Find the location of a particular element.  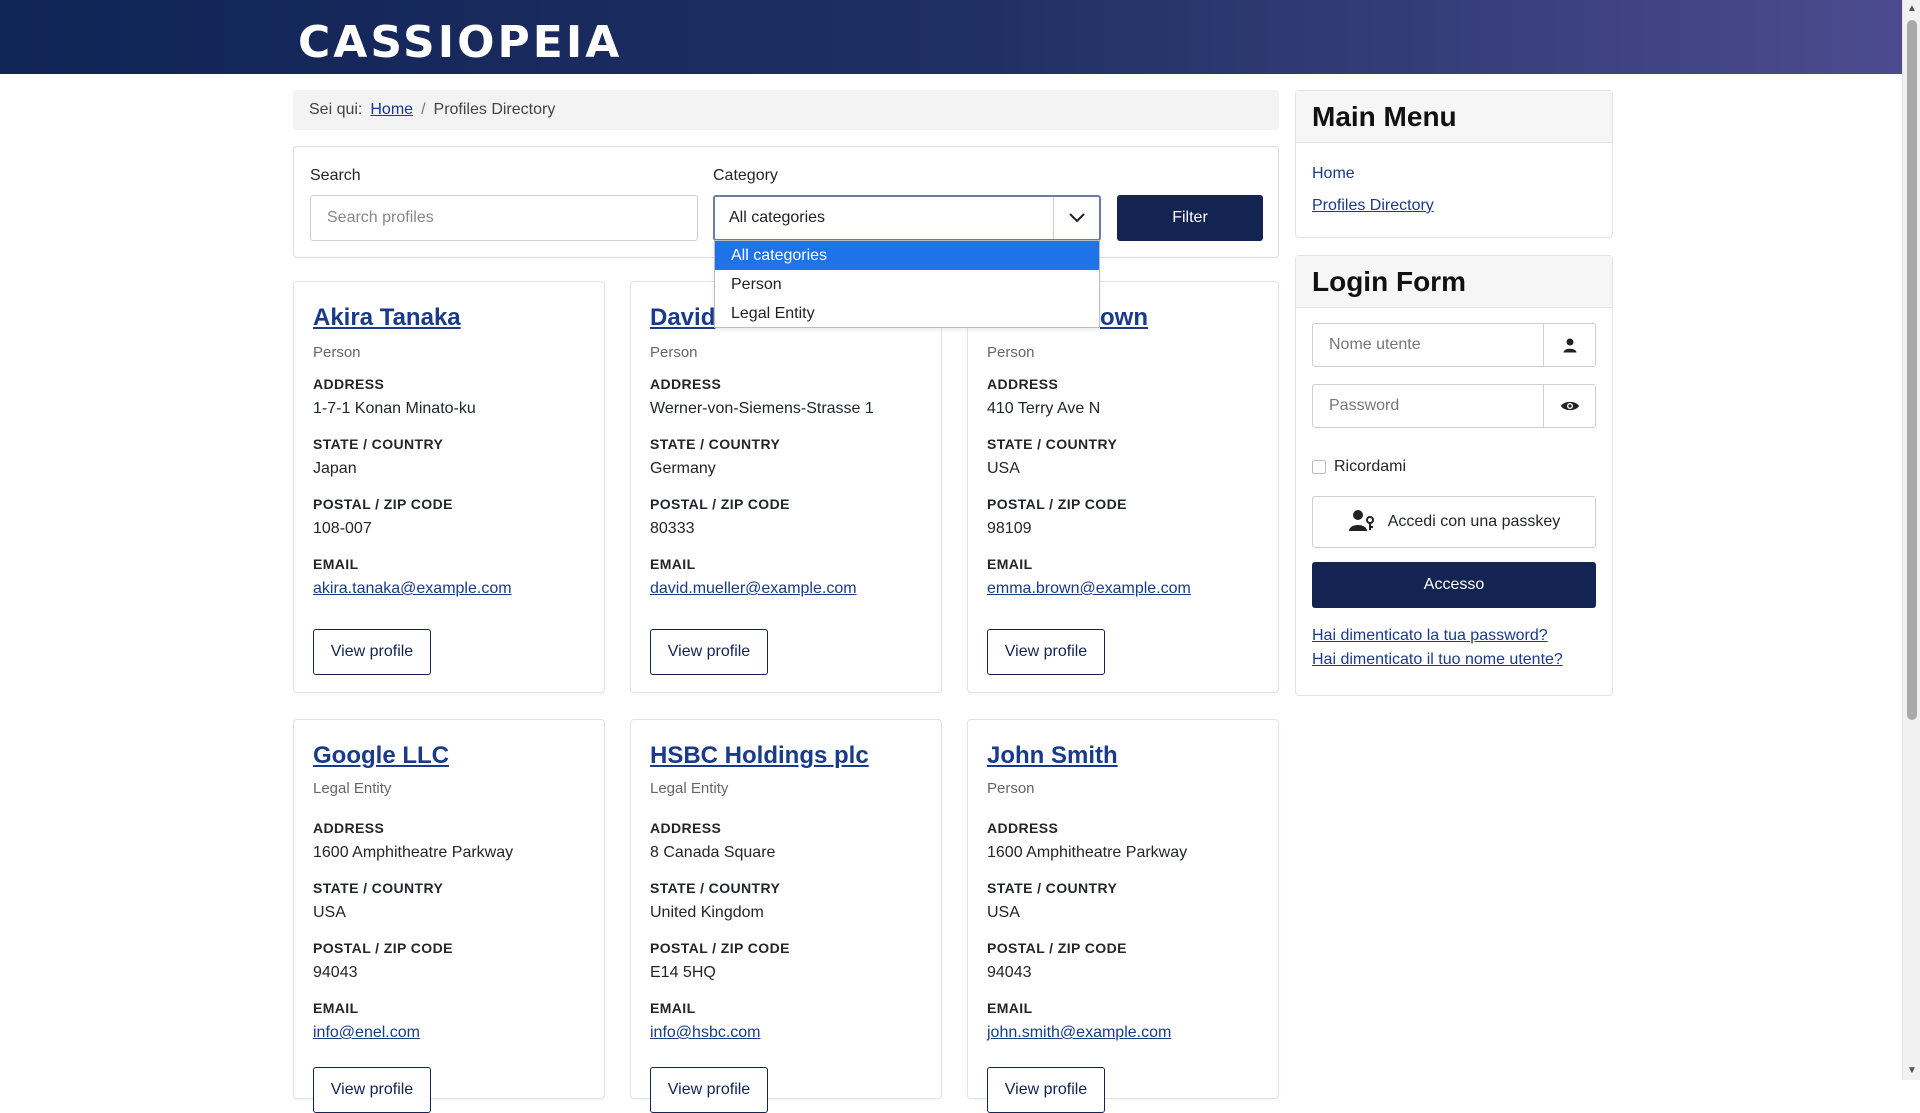

user-icon is located at coordinates (1569, 345).